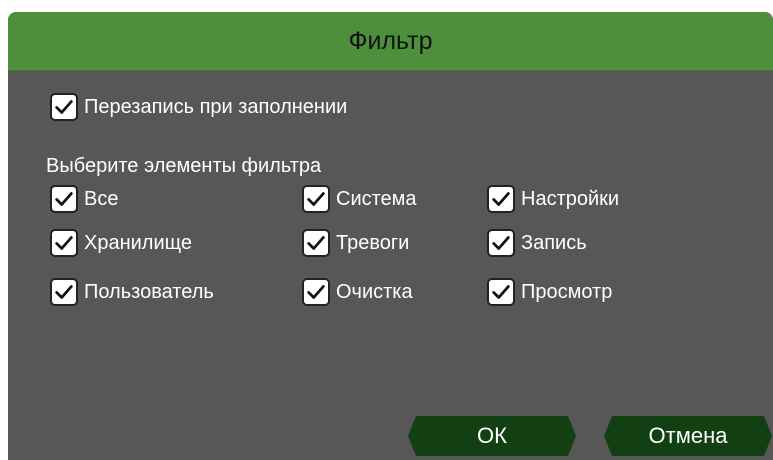  I want to click on overwrite-label: Перезапись при заполнении, so click(216, 106).